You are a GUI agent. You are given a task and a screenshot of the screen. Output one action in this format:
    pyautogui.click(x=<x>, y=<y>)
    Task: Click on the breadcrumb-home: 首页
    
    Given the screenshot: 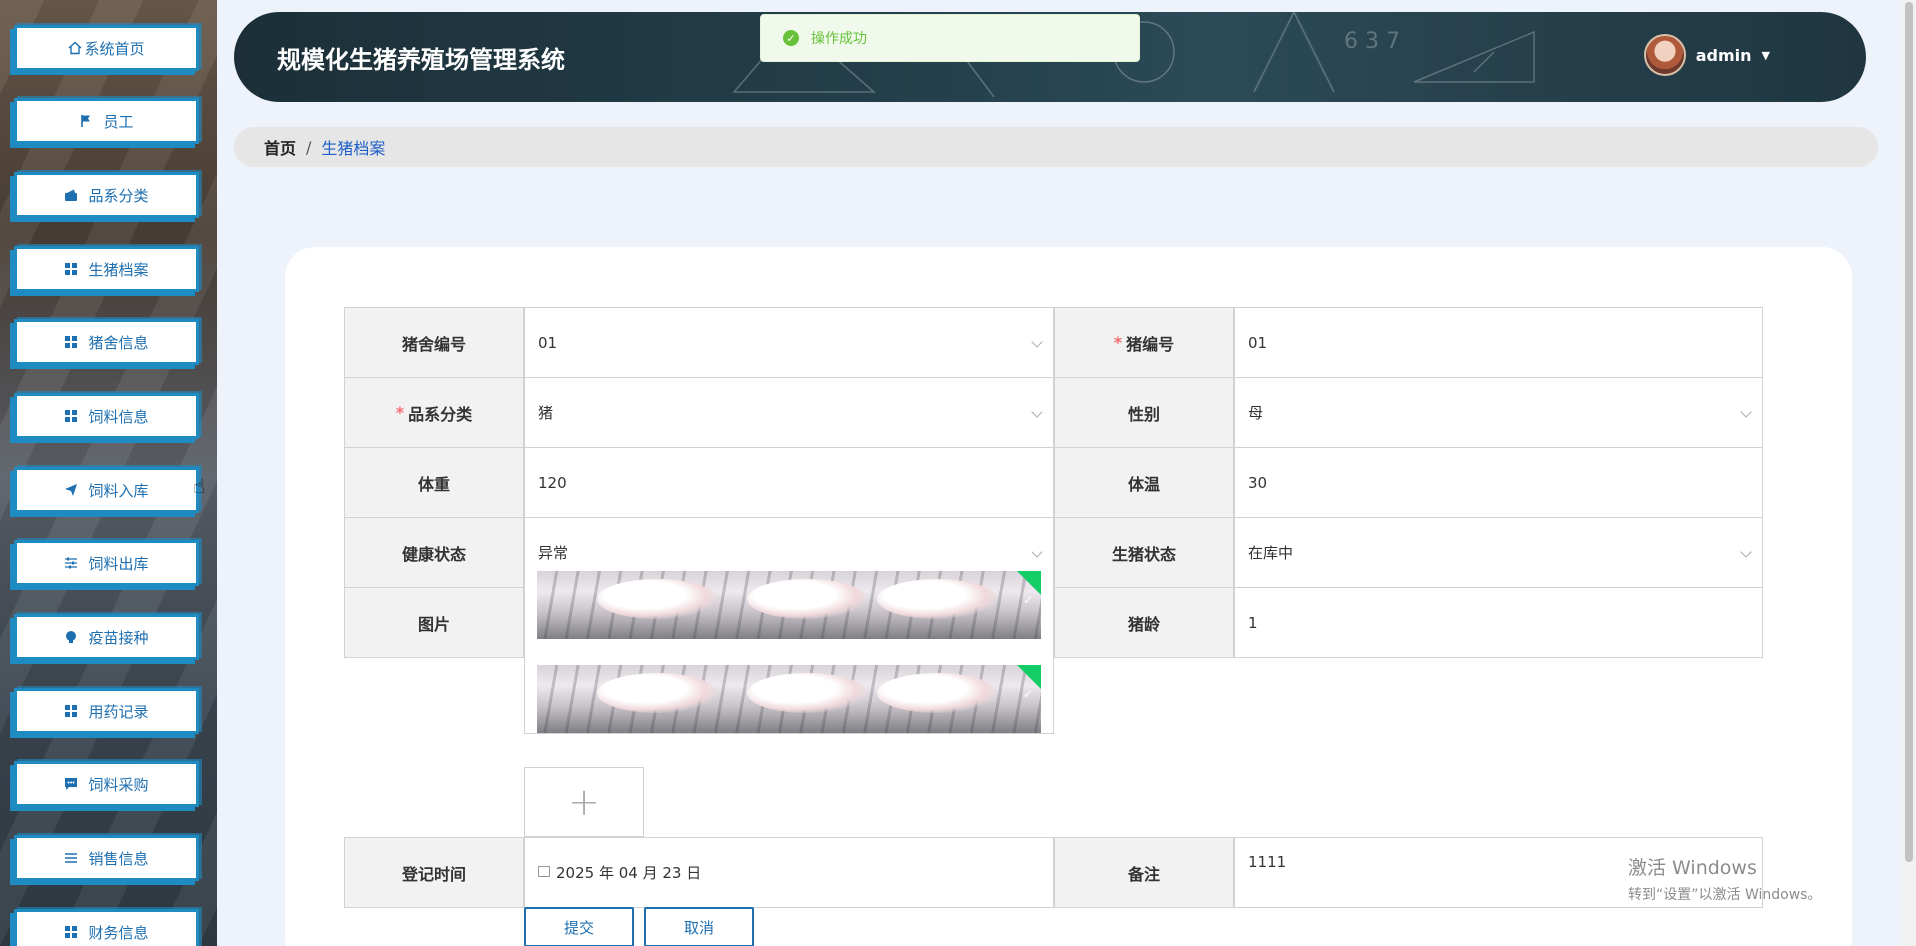 What is the action you would take?
    pyautogui.click(x=280, y=147)
    